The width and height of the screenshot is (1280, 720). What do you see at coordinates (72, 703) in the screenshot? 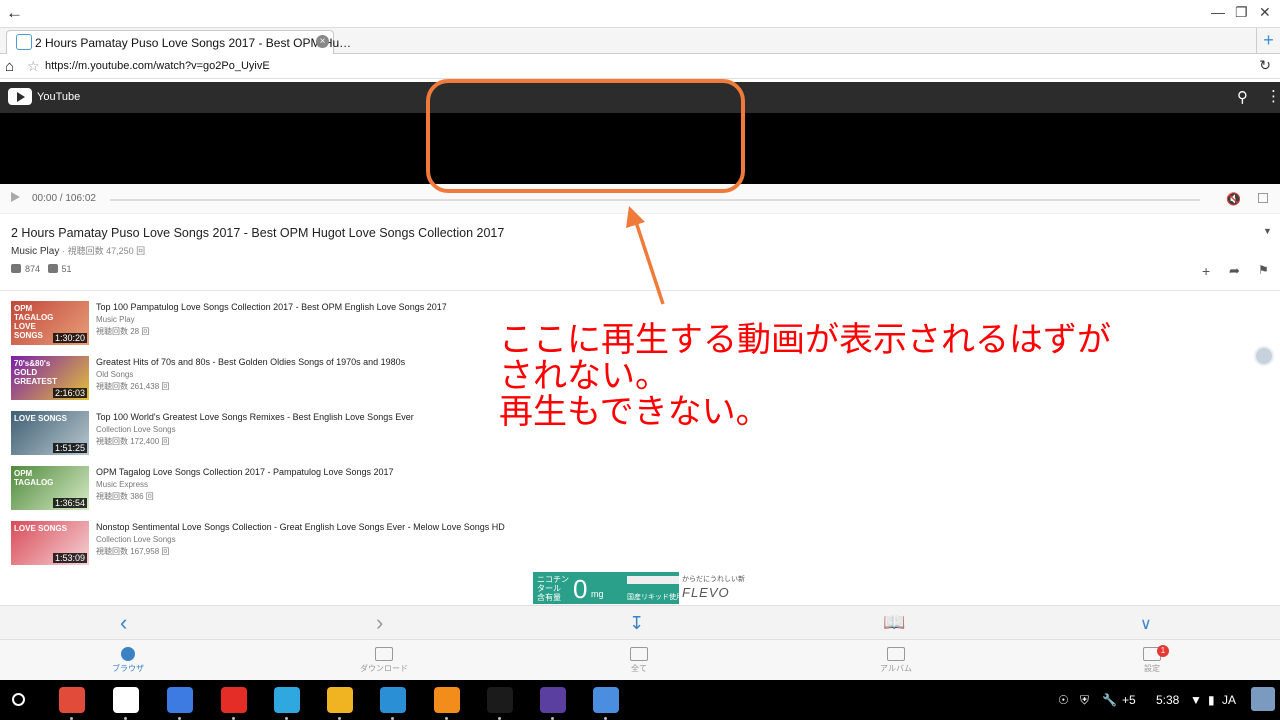
I see `chrome-icon` at bounding box center [72, 703].